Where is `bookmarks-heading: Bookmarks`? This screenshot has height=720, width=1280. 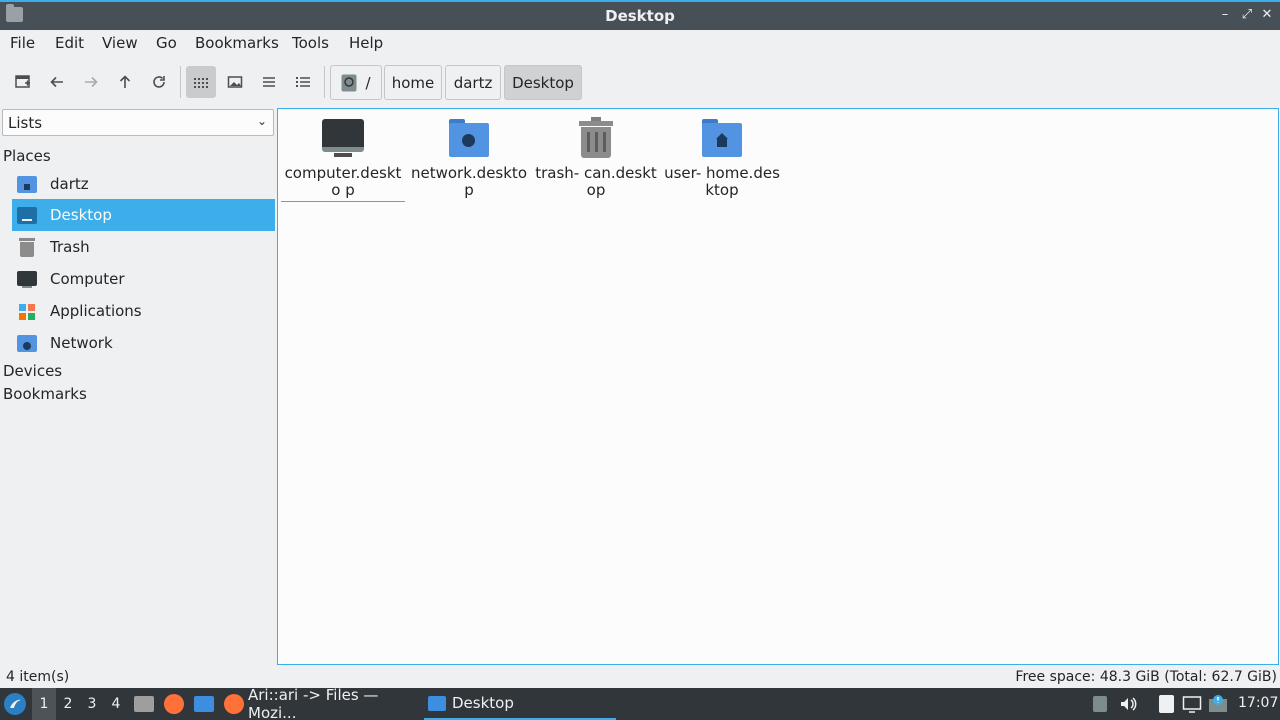 bookmarks-heading: Bookmarks is located at coordinates (45, 394).